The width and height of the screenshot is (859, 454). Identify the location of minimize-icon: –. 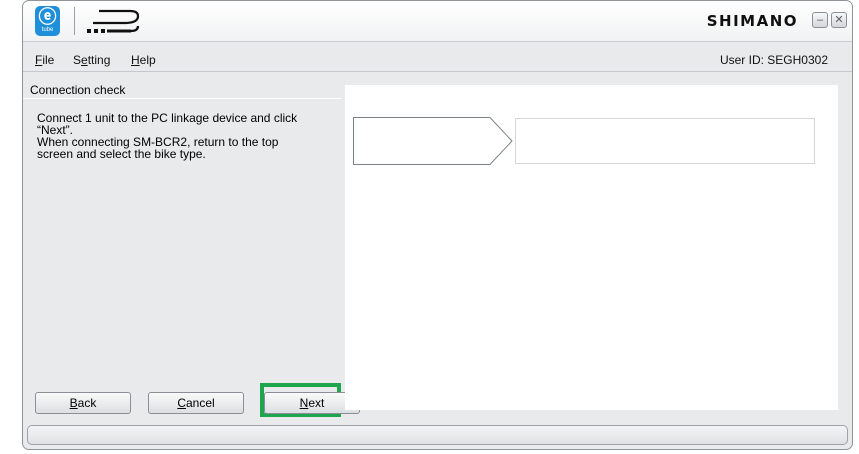
(820, 20).